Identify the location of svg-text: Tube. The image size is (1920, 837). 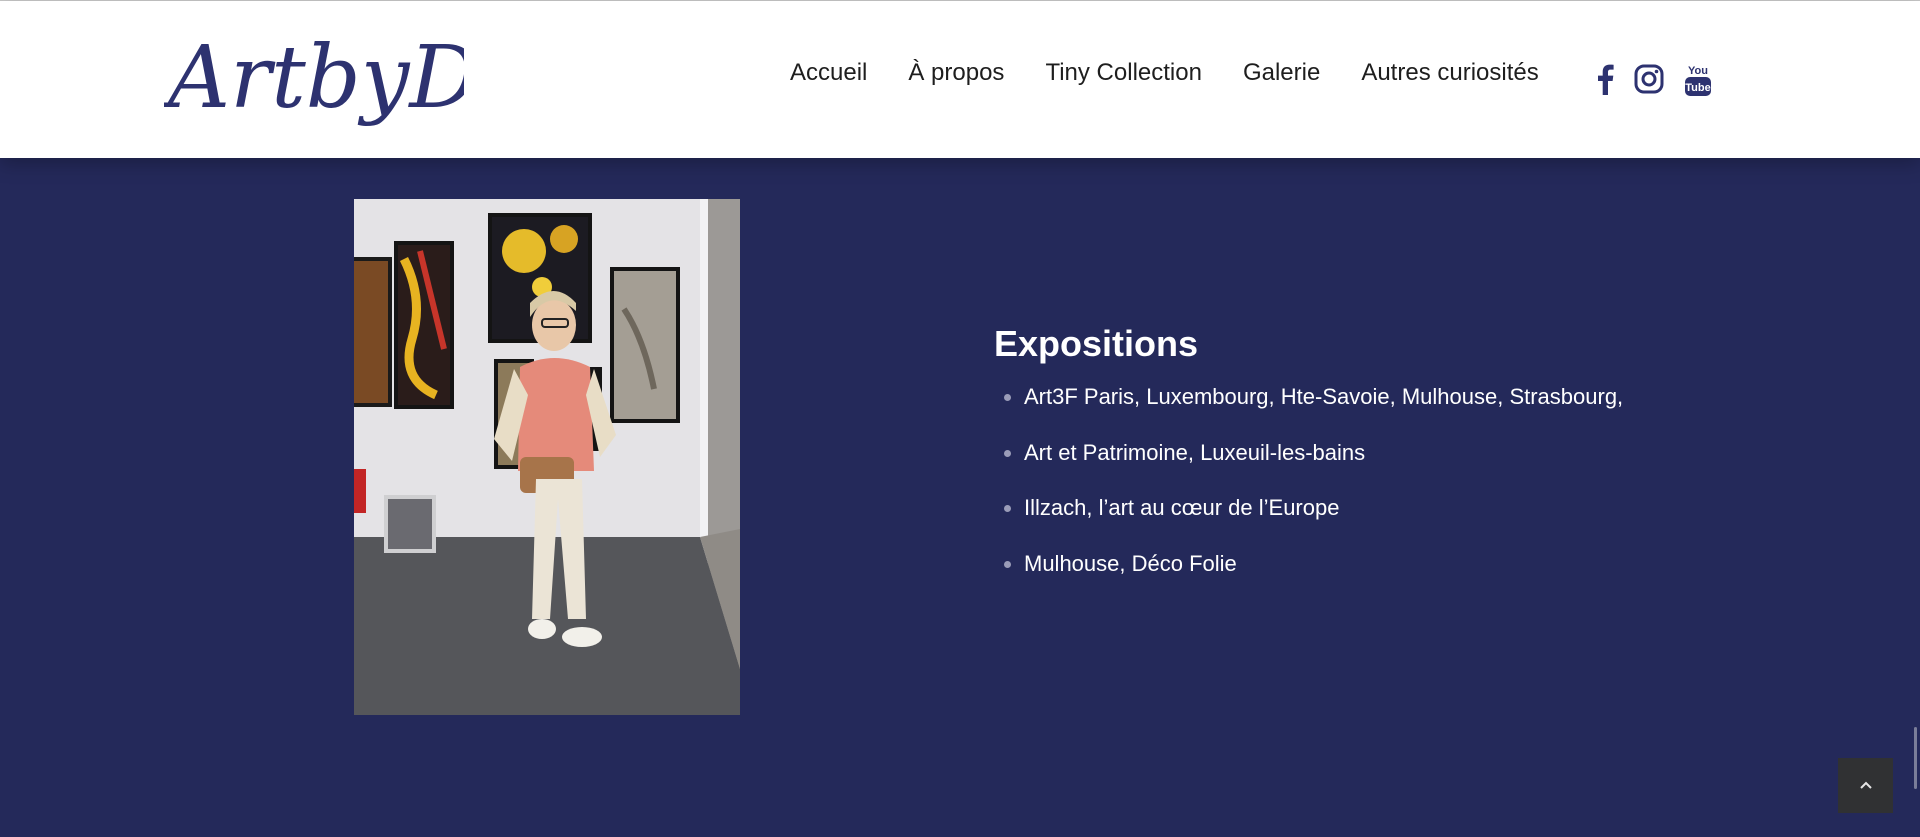
(1697, 88).